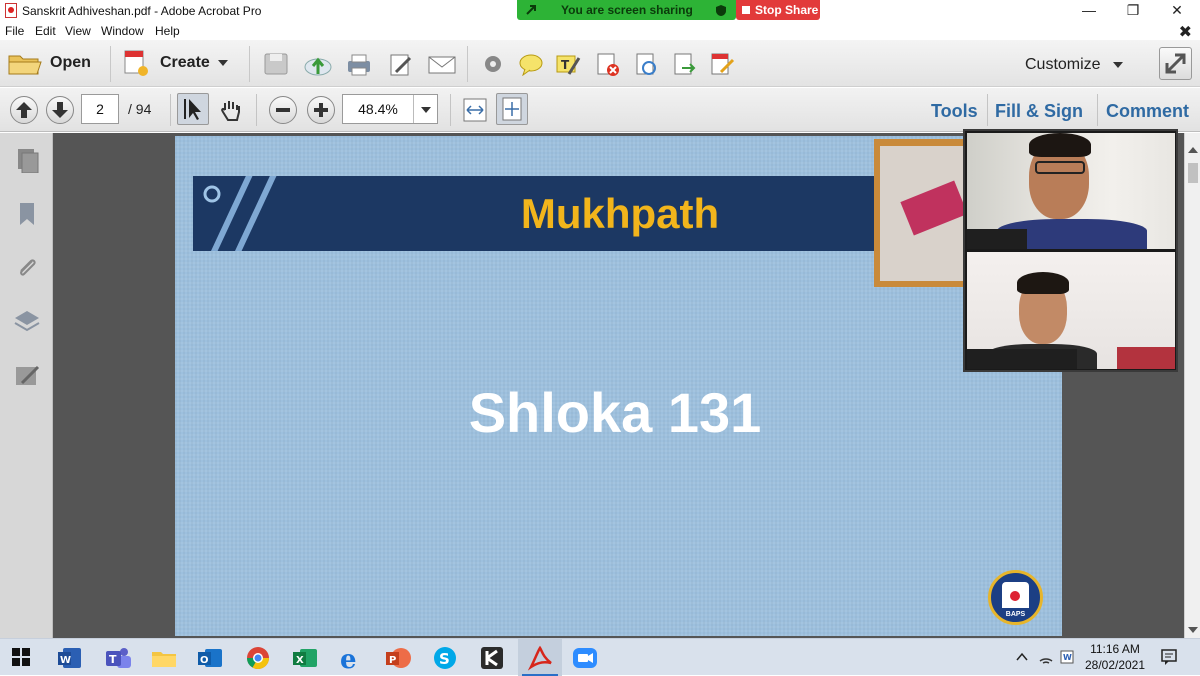  I want to click on slide-subtitle: Shloka 131, so click(615, 412).